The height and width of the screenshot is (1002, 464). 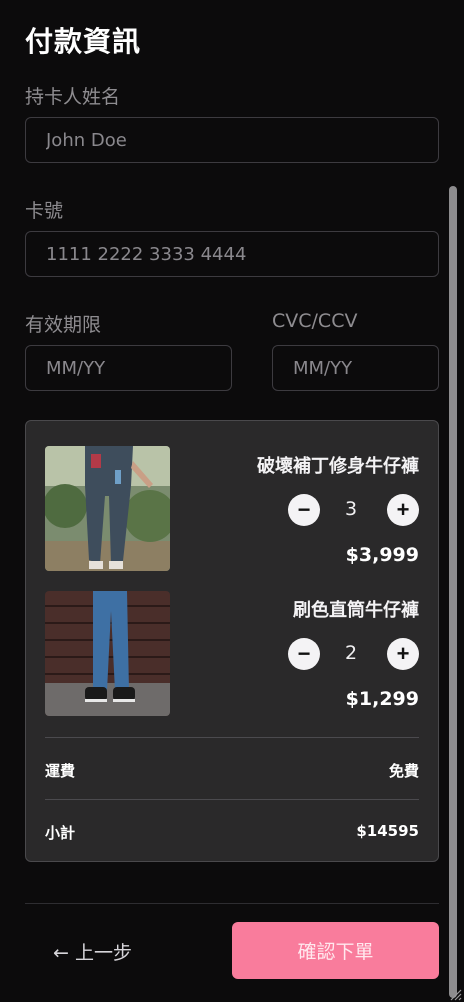 What do you see at coordinates (128, 368) in the screenshot?
I see `expiry-input` at bounding box center [128, 368].